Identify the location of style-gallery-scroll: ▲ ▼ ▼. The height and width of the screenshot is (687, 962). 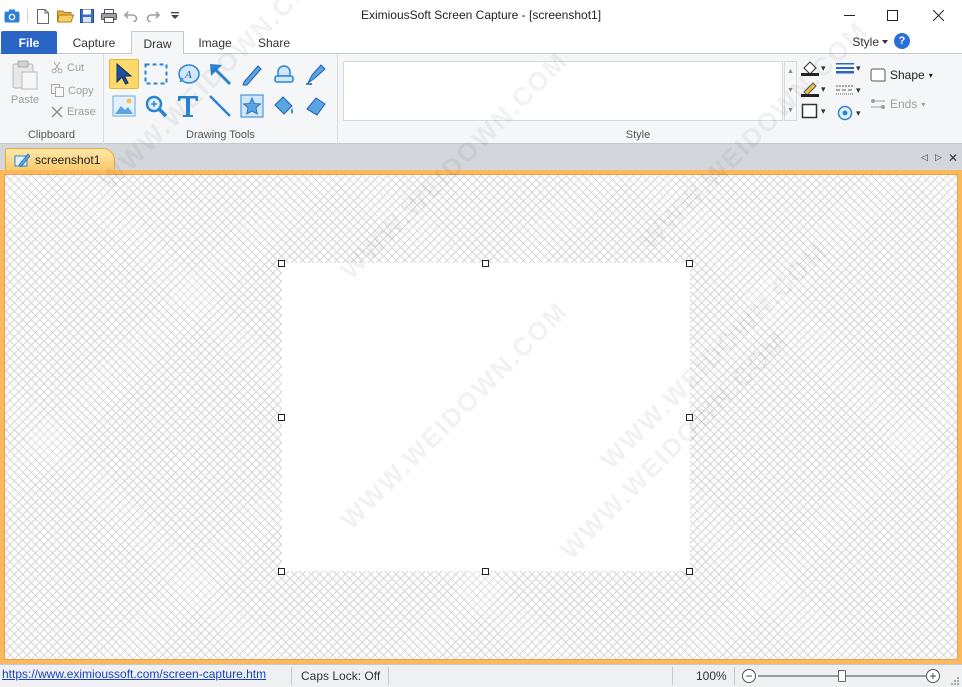
(790, 91).